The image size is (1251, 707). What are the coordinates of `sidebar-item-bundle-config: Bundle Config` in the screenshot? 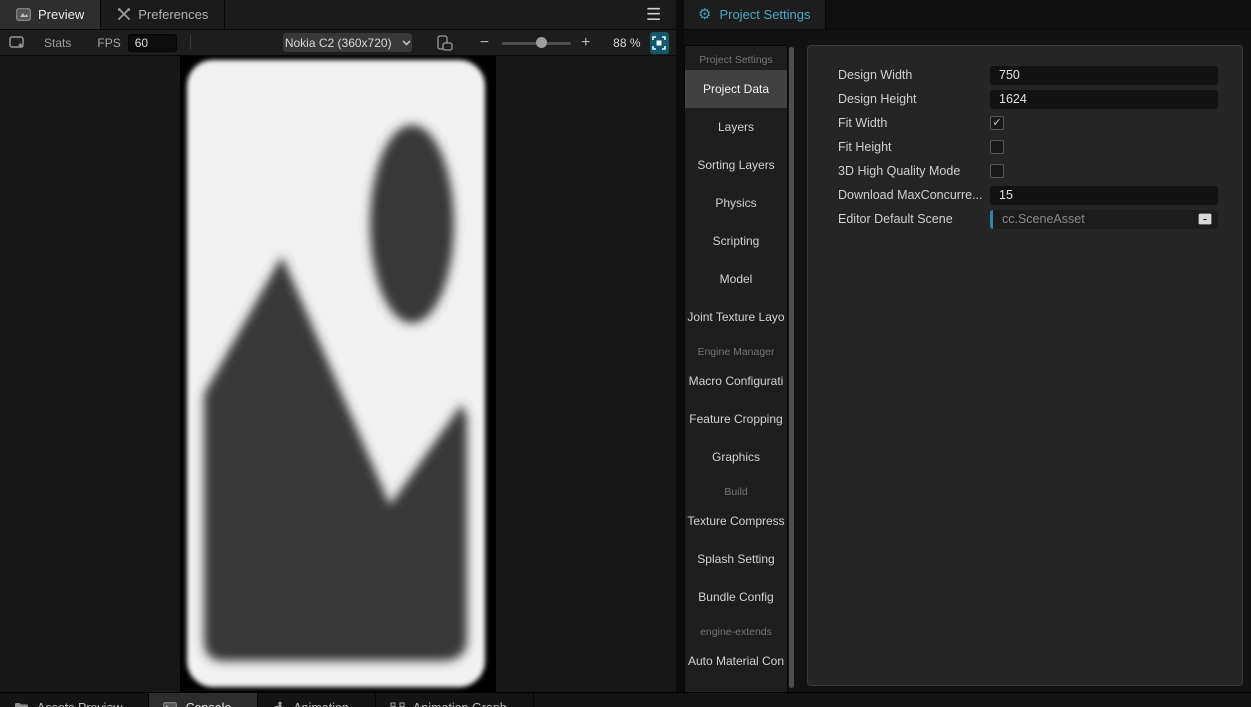 It's located at (736, 597).